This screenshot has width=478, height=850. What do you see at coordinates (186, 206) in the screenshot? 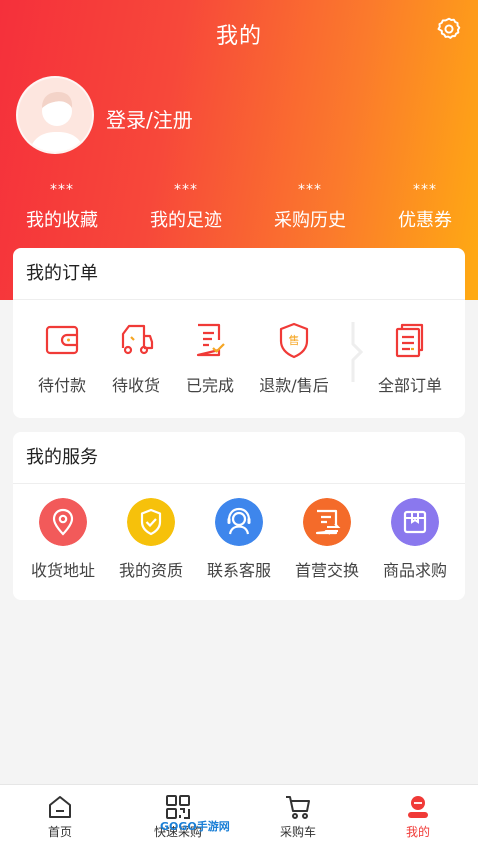
I see `stat-footprints: *** 我的足迹` at bounding box center [186, 206].